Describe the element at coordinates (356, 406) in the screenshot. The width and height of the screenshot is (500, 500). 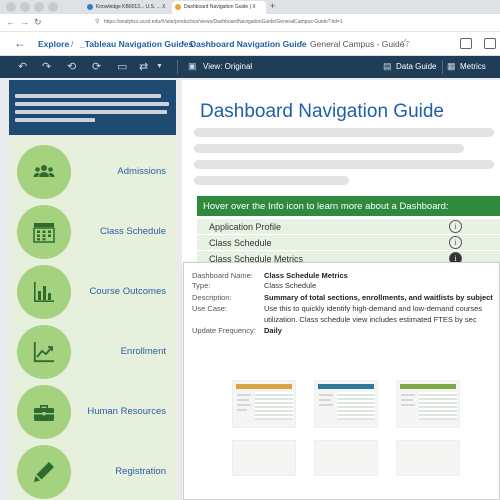
I see `thumbnail-grid` at that location.